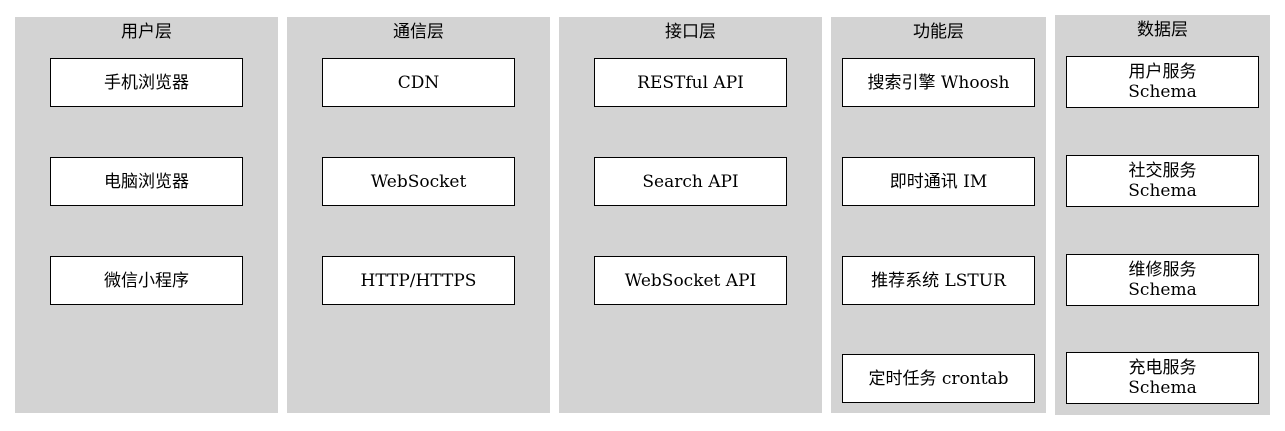 The width and height of the screenshot is (1285, 431). Describe the element at coordinates (146, 280) in the screenshot. I see `node-wechat-miniprogram: 微信小程序` at that location.